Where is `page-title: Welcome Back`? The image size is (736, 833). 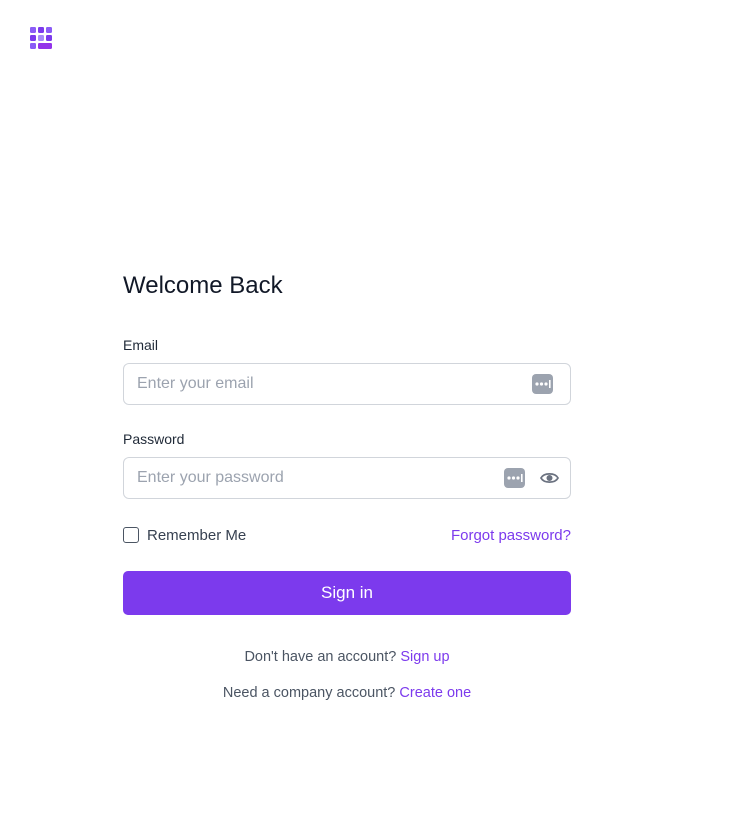
page-title: Welcome Back is located at coordinates (203, 285).